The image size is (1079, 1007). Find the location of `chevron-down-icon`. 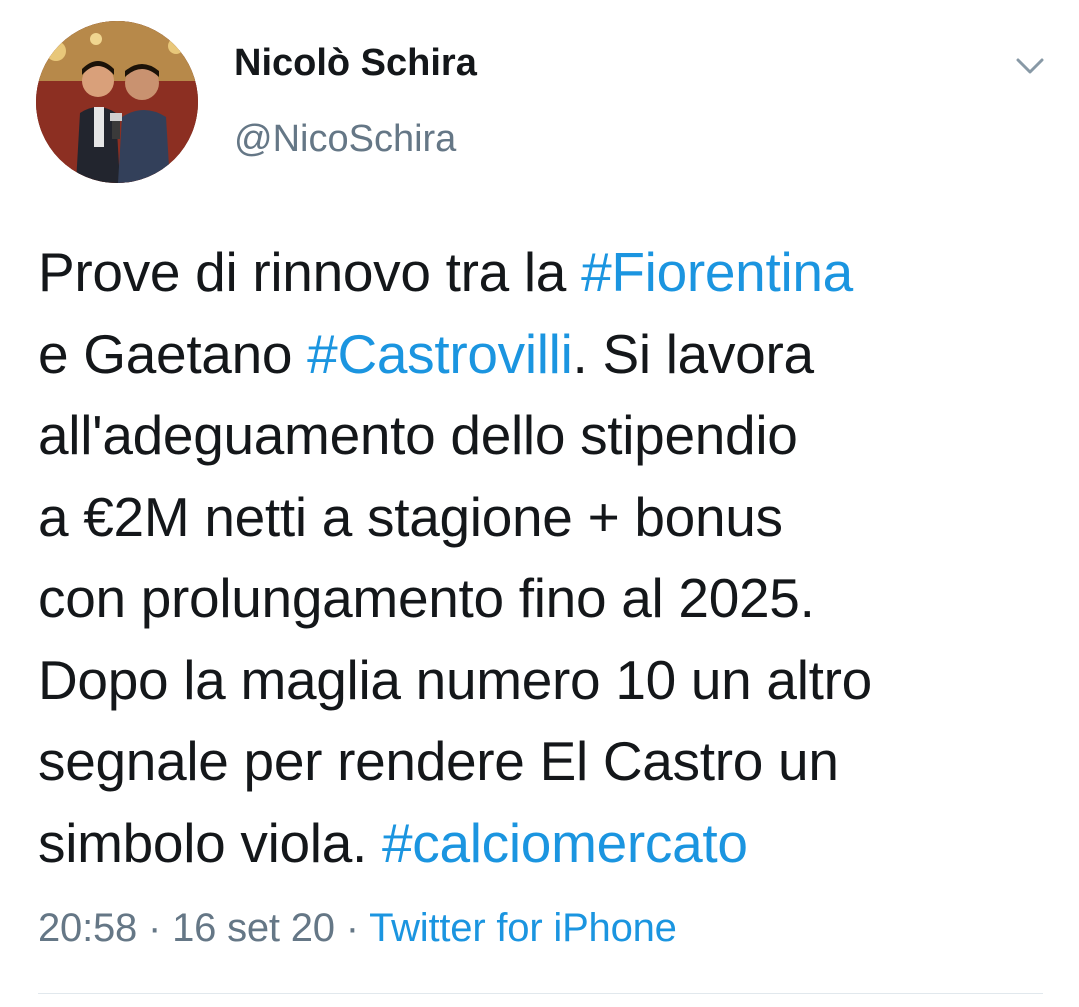

chevron-down-icon is located at coordinates (1030, 66).